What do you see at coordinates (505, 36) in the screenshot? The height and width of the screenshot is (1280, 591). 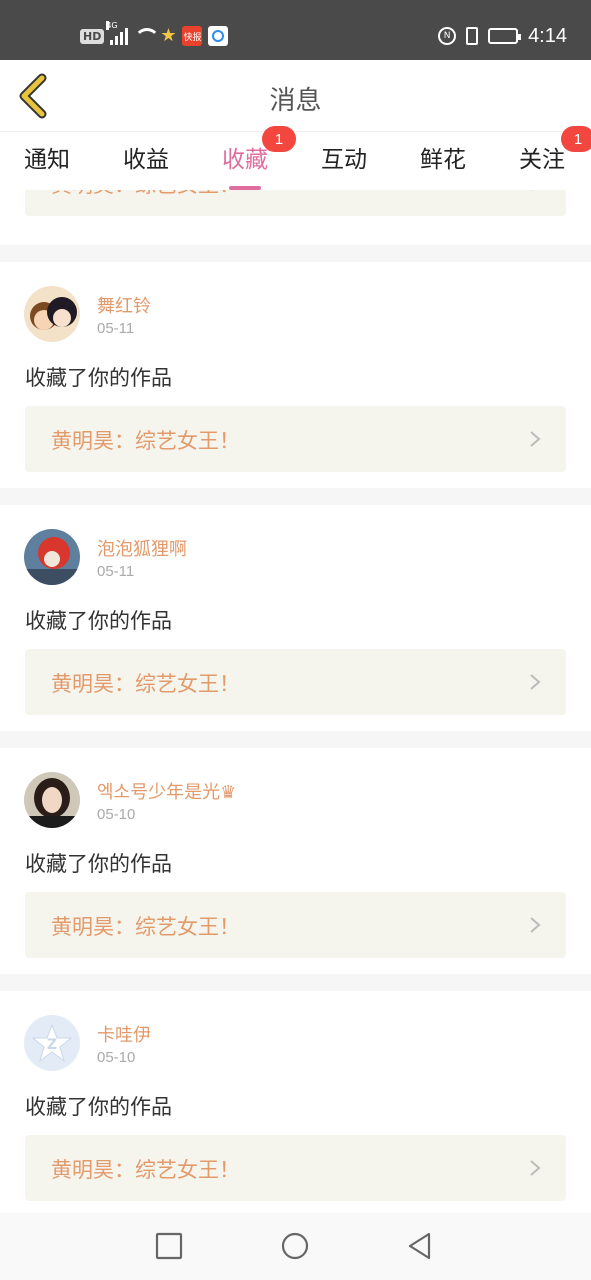 I see `battery-icon` at bounding box center [505, 36].